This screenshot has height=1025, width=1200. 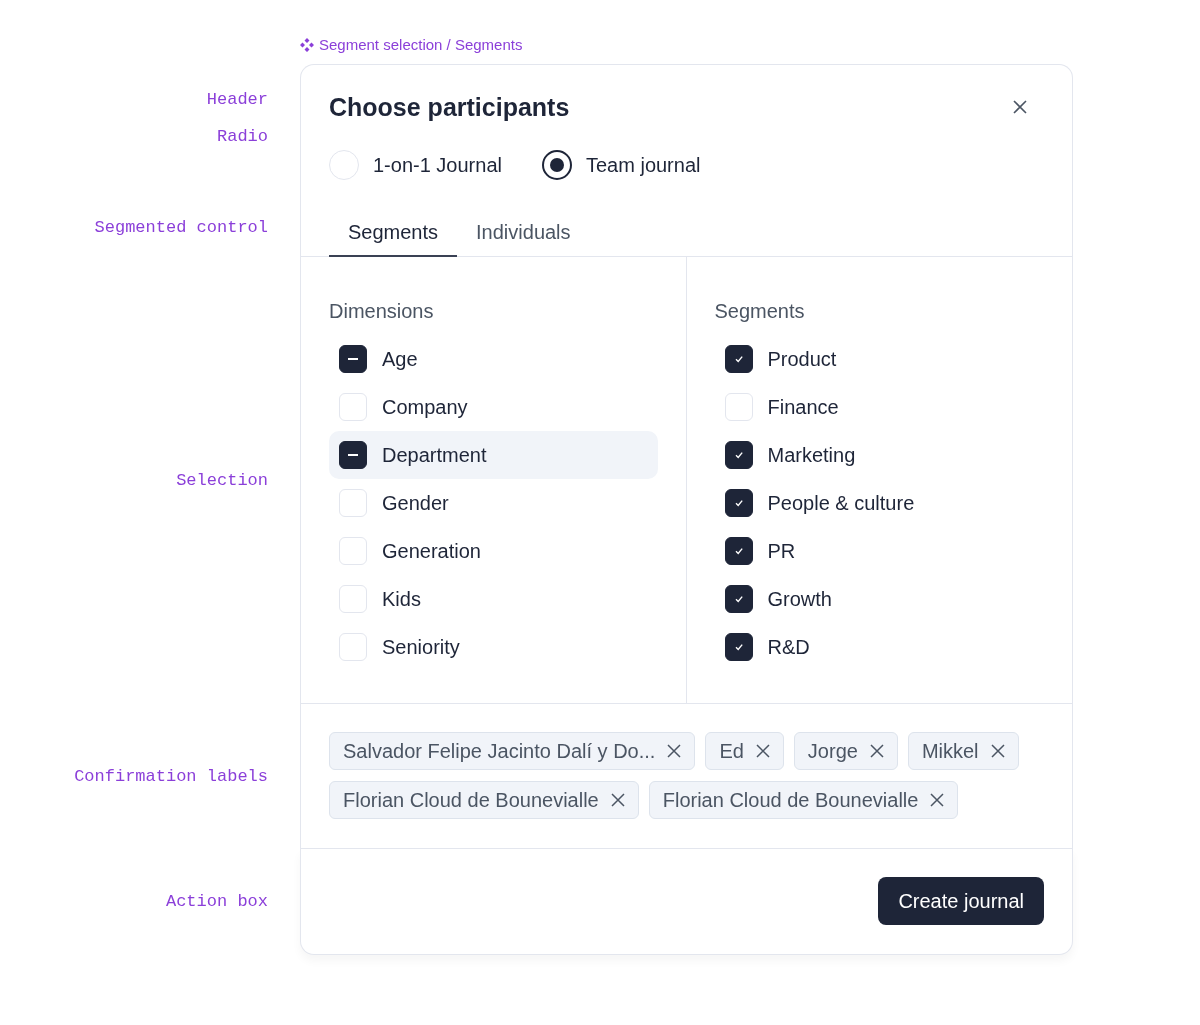 What do you see at coordinates (180, 227) in the screenshot?
I see `annotation-label: Segmented control` at bounding box center [180, 227].